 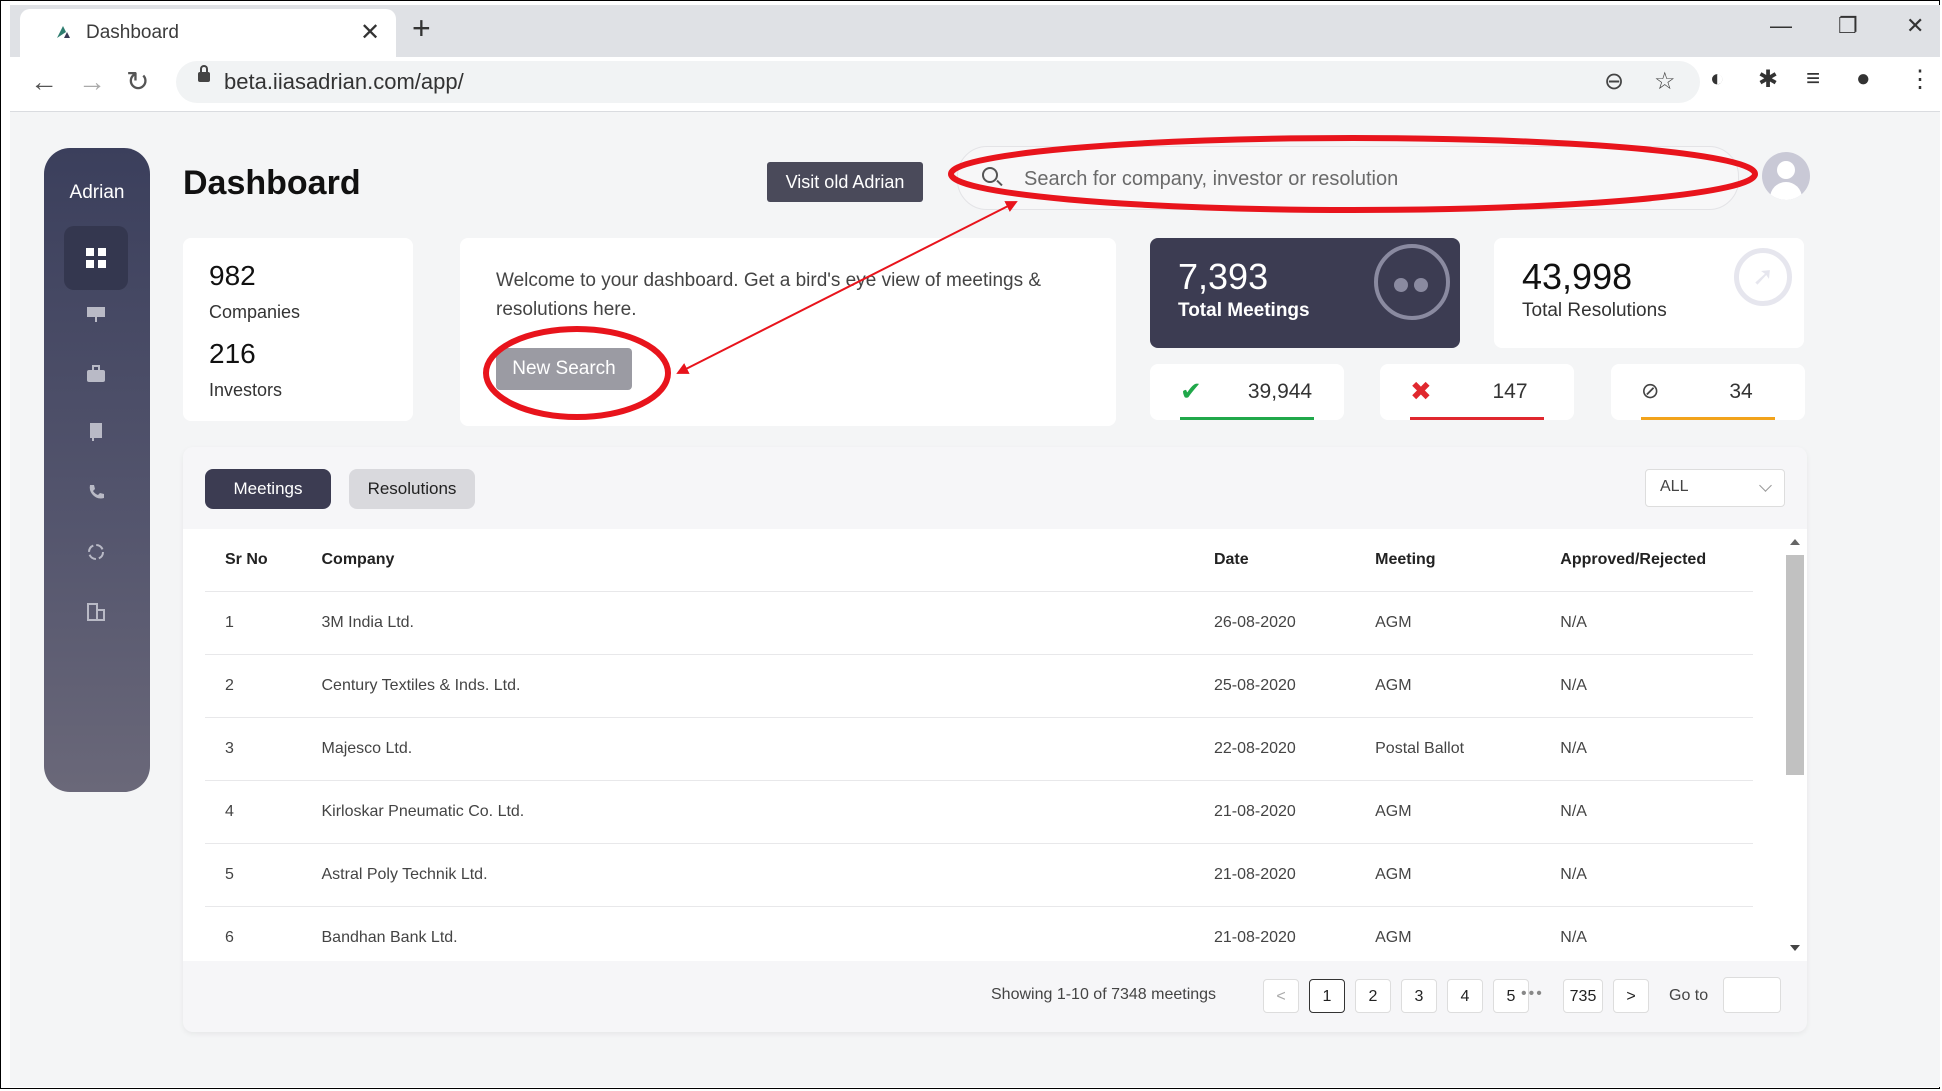 What do you see at coordinates (1373, 996) in the screenshot?
I see `page-2-button: 2` at bounding box center [1373, 996].